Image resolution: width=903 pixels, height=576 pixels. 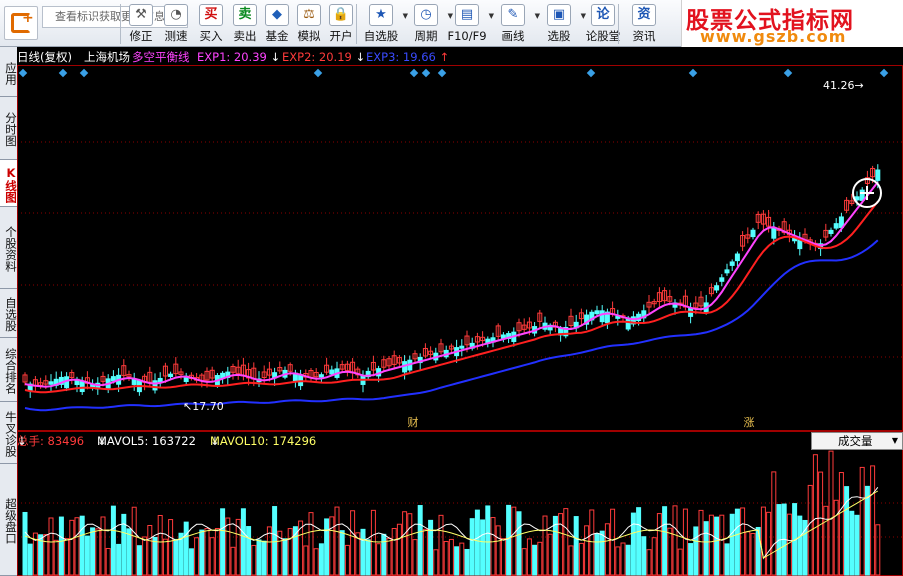 I want to click on toolbar-button-1: ◔ 测速, so click(x=176, y=25).